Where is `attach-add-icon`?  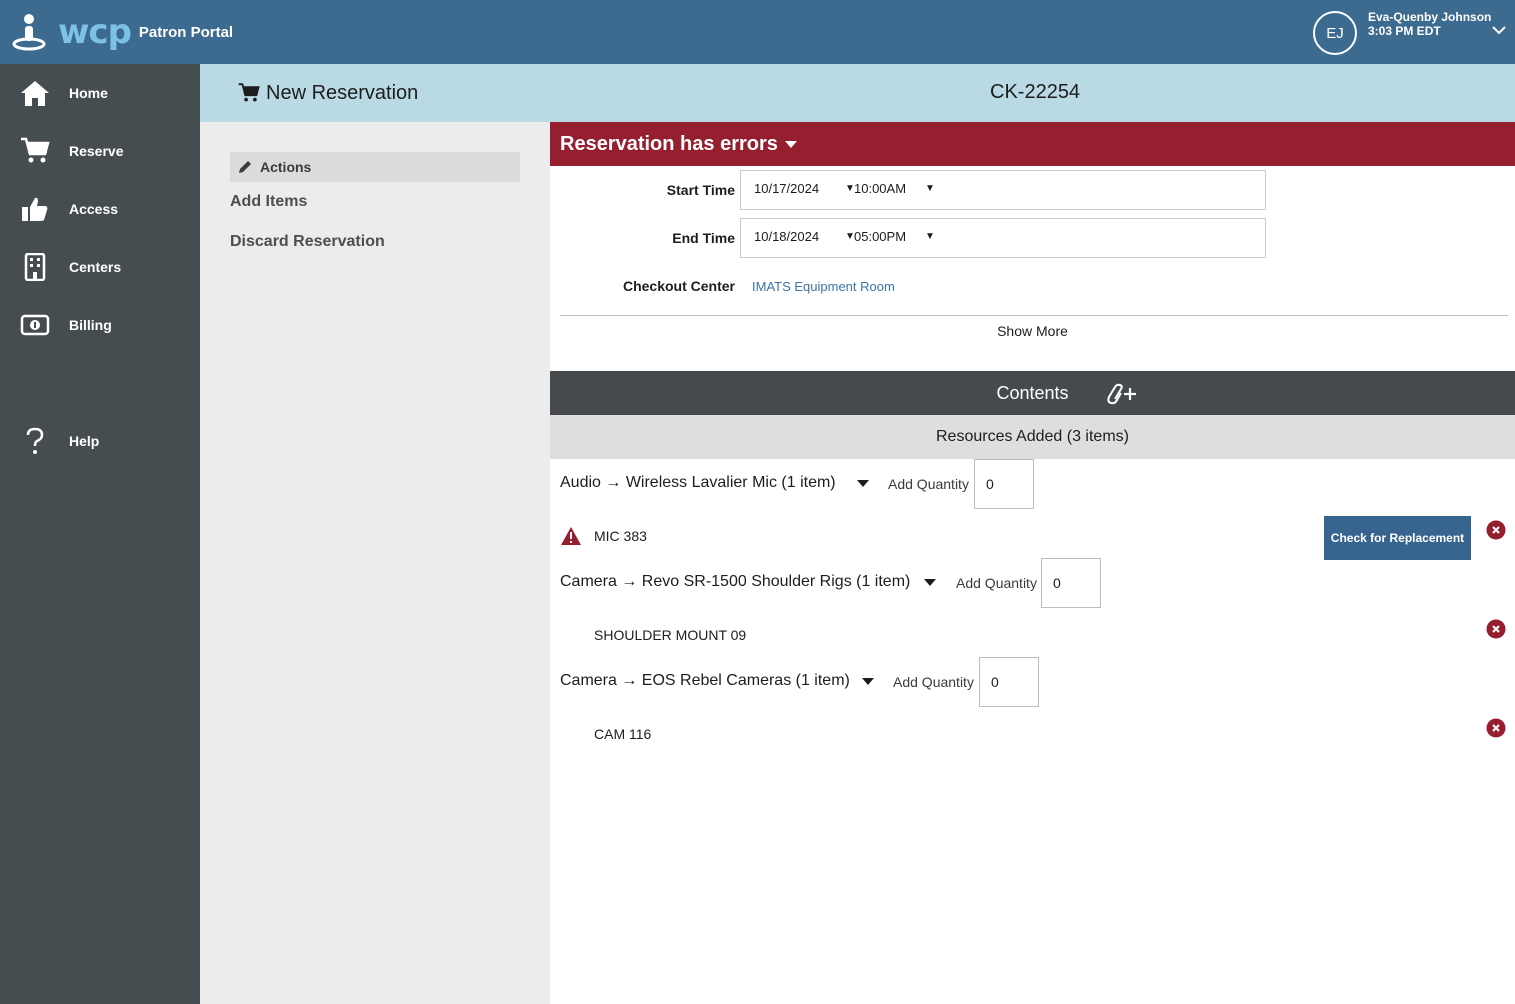 attach-add-icon is located at coordinates (1122, 394).